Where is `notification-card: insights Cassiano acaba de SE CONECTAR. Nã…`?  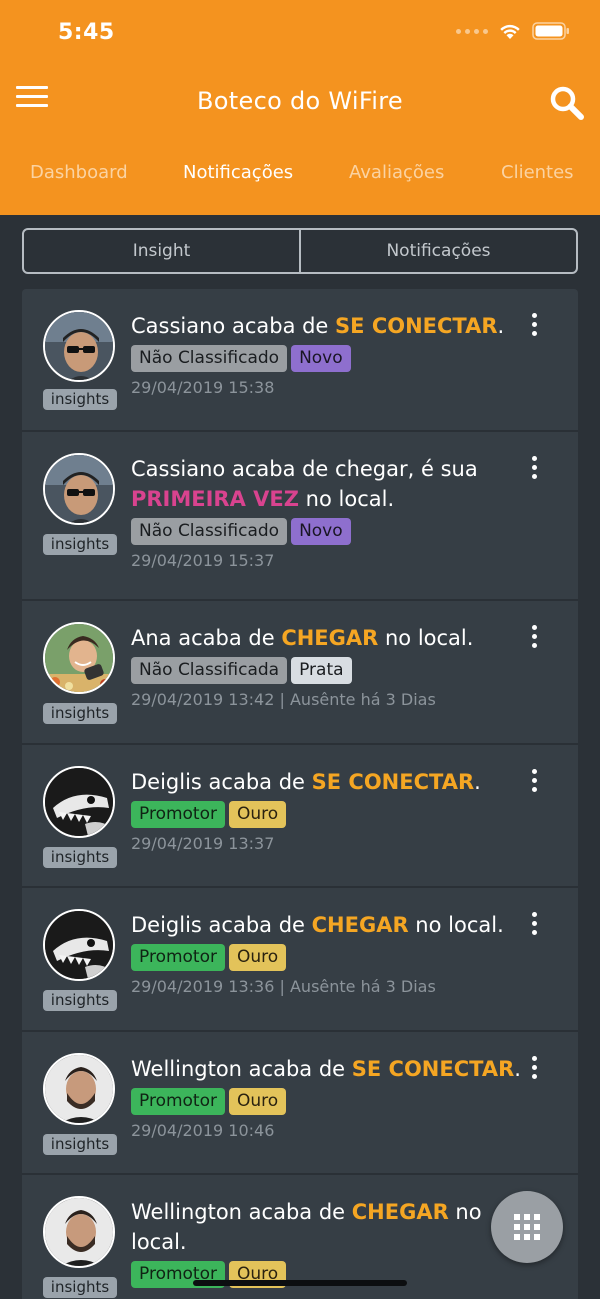 notification-card: insights Cassiano acaba de SE CONECTAR. Nã… is located at coordinates (300, 360).